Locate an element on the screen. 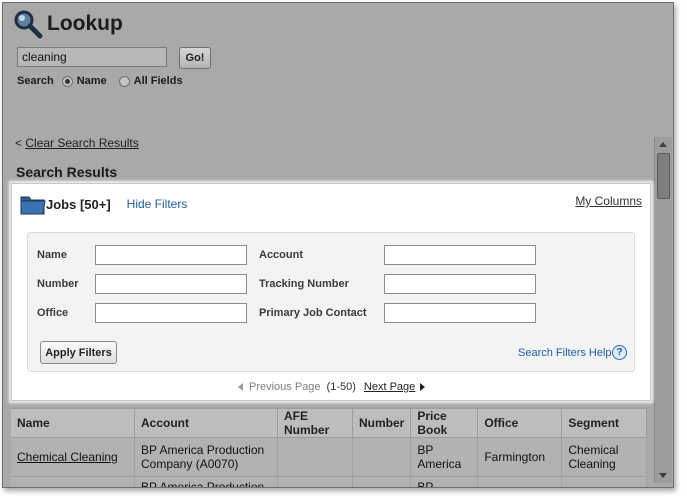  primary-job-contact-filter-label: Primary Job Contact is located at coordinates (313, 313).